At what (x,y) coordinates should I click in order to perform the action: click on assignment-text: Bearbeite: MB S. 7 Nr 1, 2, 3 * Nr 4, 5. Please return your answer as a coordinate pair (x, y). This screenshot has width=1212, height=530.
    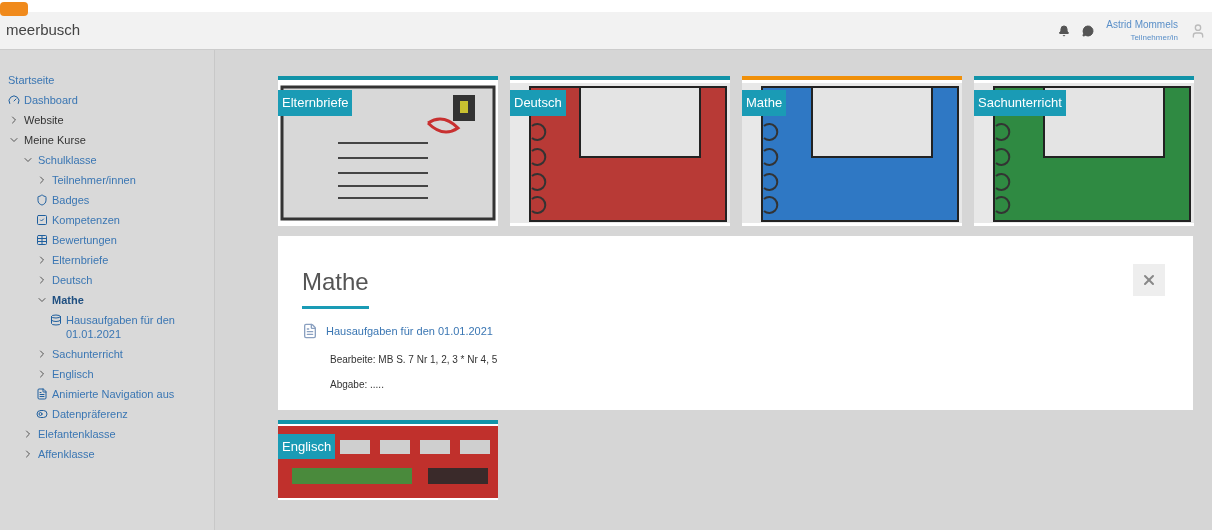
    Looking at the image, I should click on (414, 359).